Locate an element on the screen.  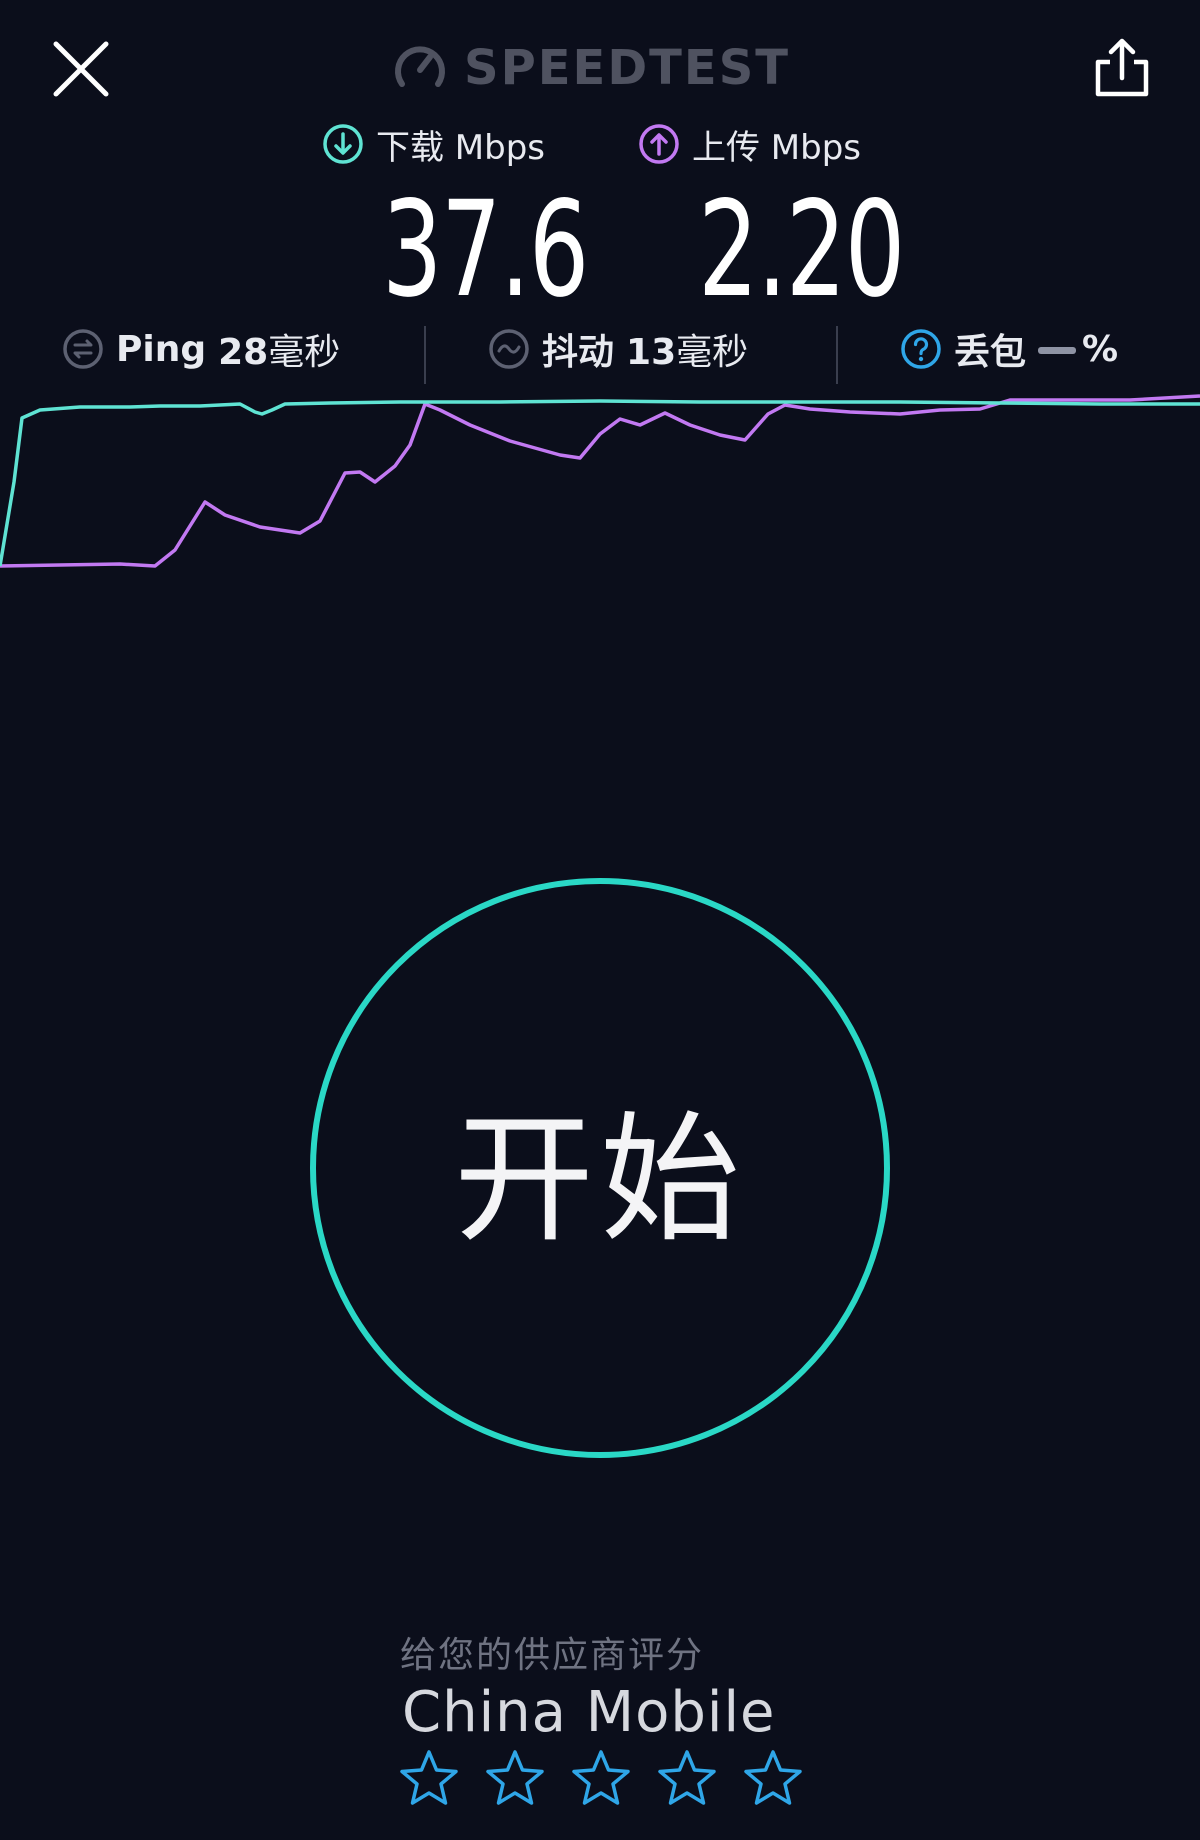
share-icon is located at coordinates (1122, 67).